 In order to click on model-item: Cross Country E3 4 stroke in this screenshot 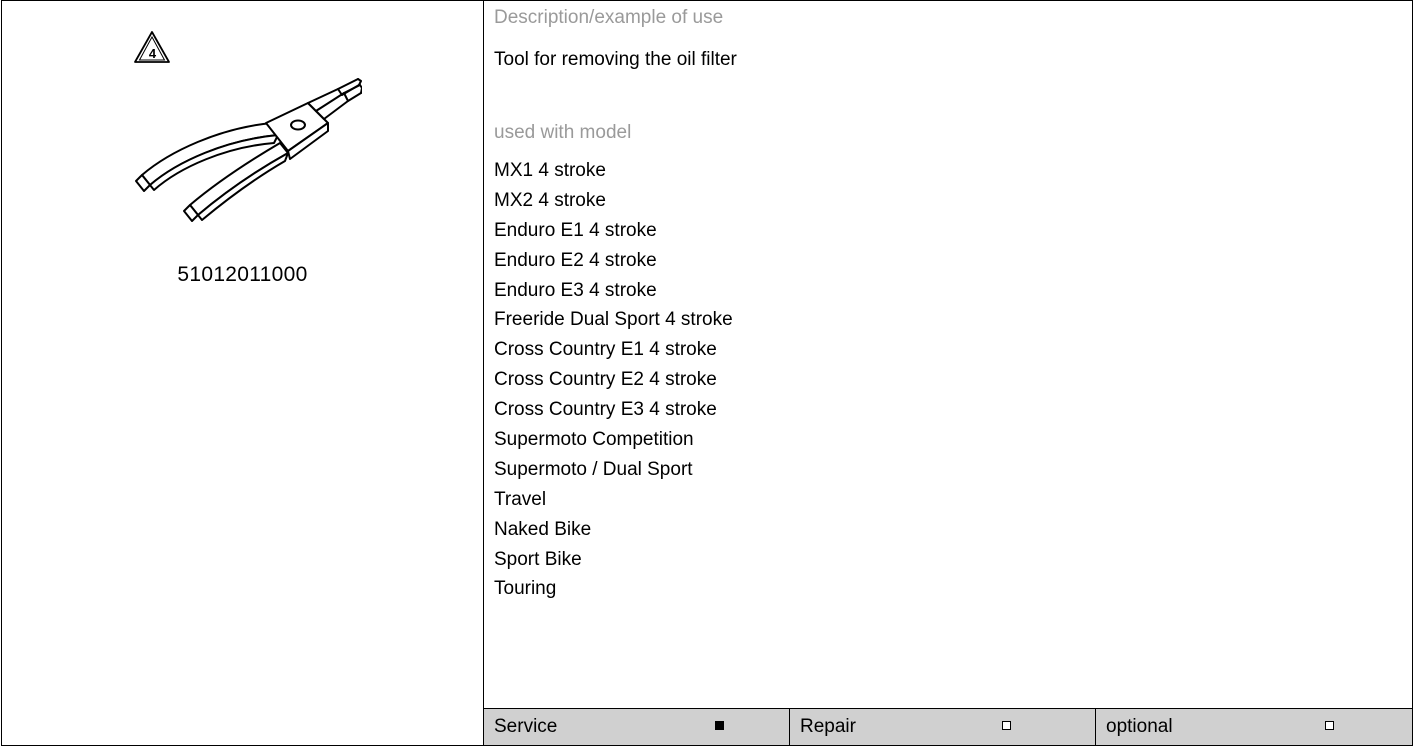, I will do `click(605, 410)`.